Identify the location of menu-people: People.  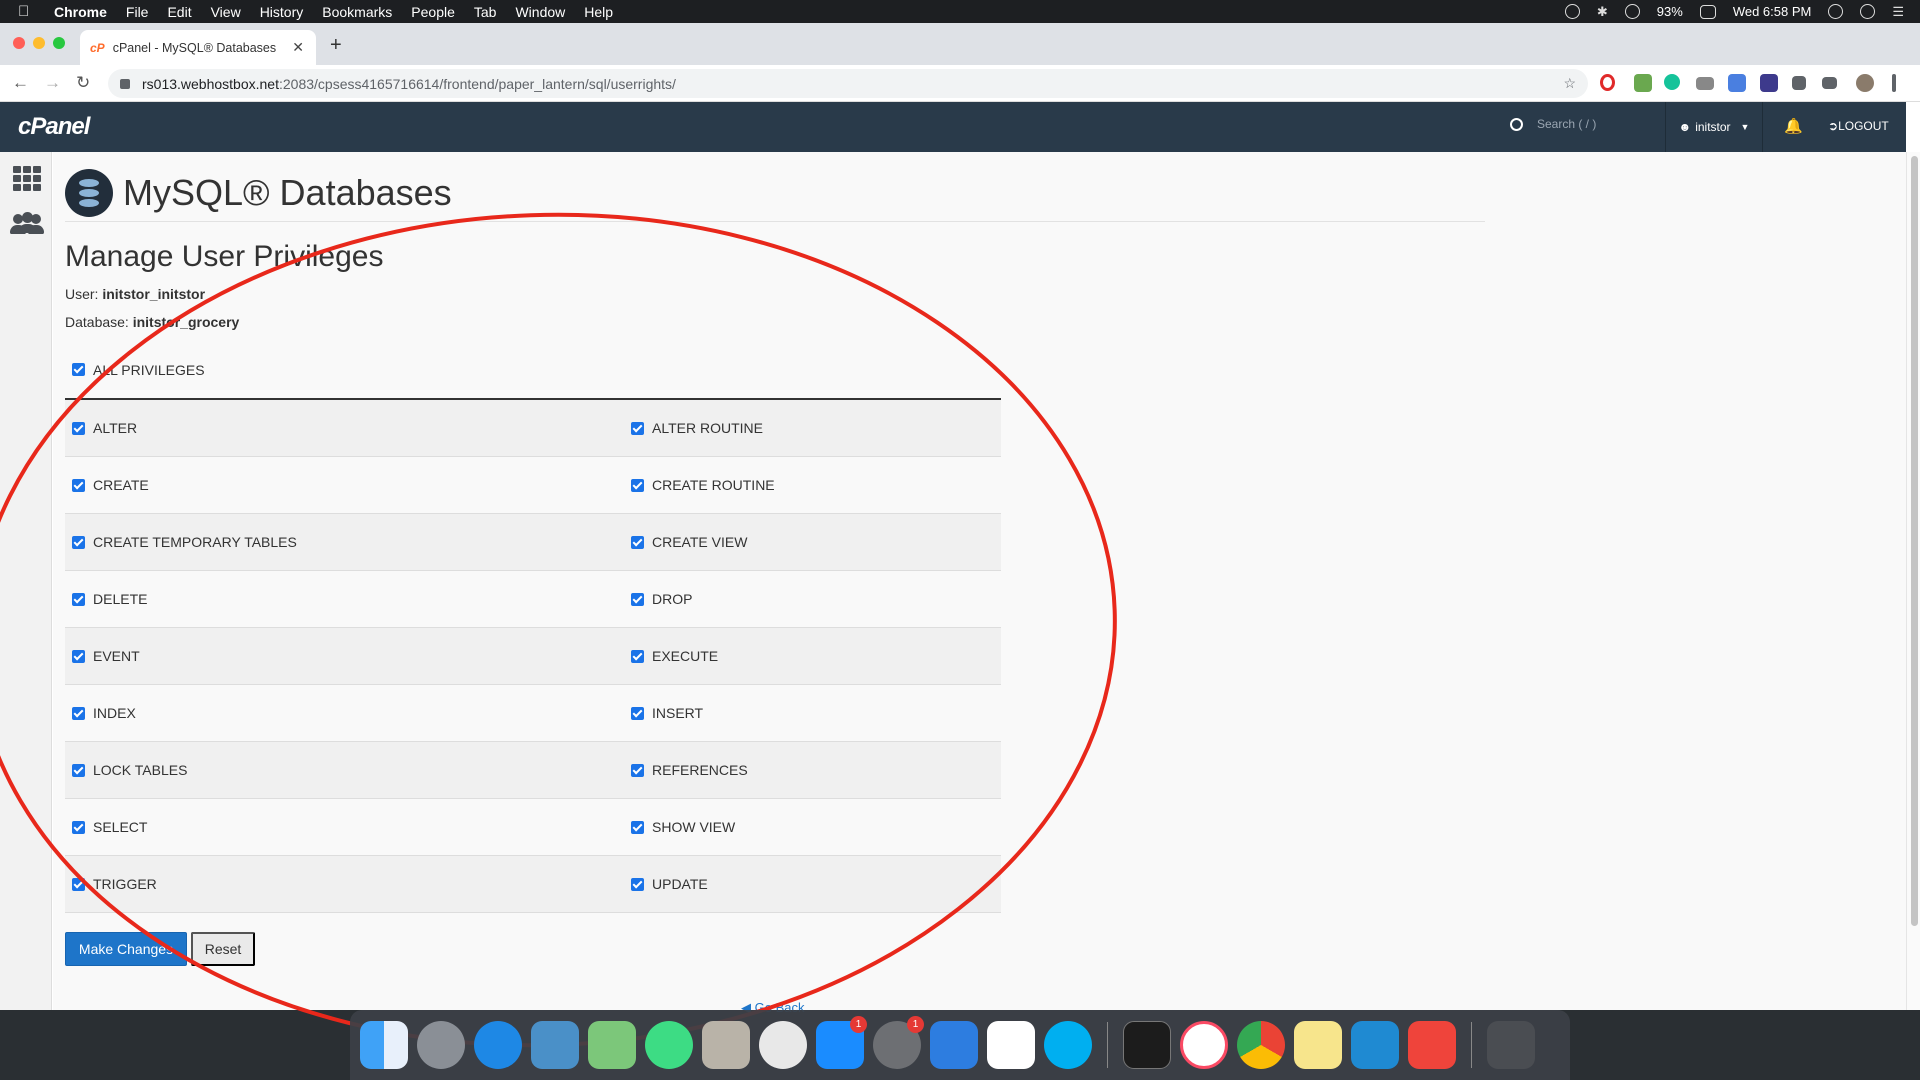
(433, 12).